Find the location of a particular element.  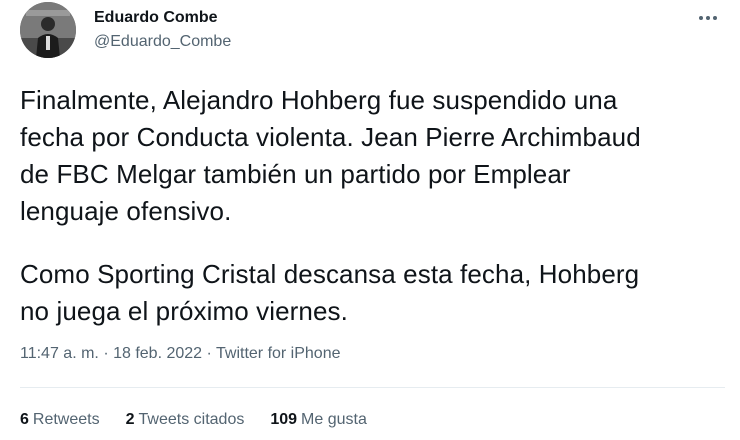

avatar is located at coordinates (48, 30).